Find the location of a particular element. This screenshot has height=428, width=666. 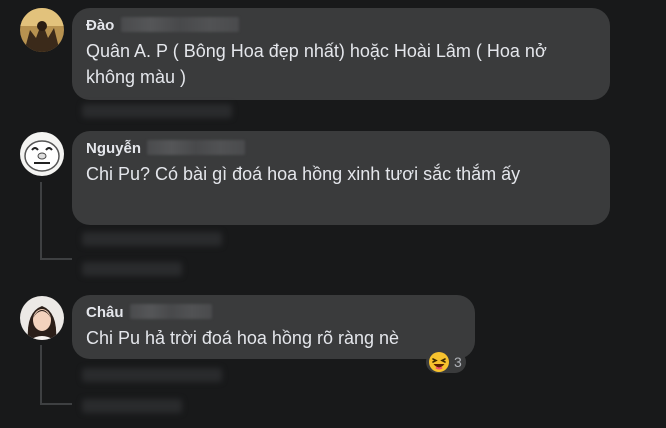

comment-text: Chi Pu hả trời đoá hoa hồng rõ ràng nè is located at coordinates (243, 338).